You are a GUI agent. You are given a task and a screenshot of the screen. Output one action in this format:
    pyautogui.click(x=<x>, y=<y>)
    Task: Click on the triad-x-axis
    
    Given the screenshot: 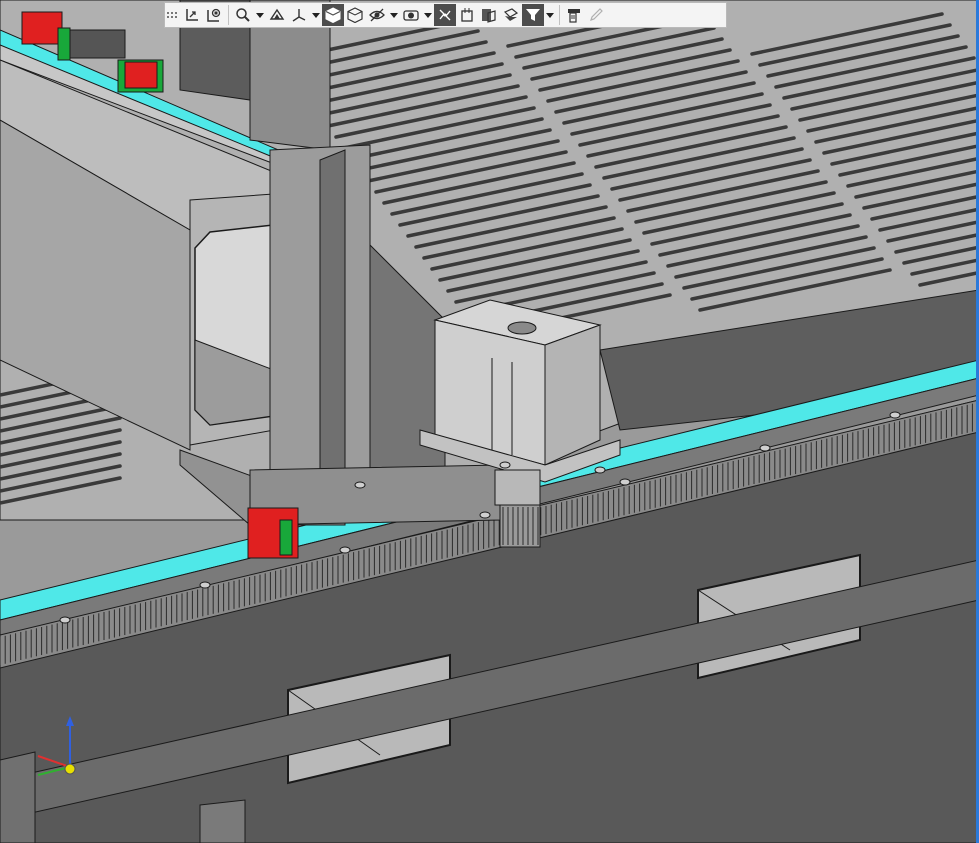 What is the action you would take?
    pyautogui.click(x=54, y=761)
    